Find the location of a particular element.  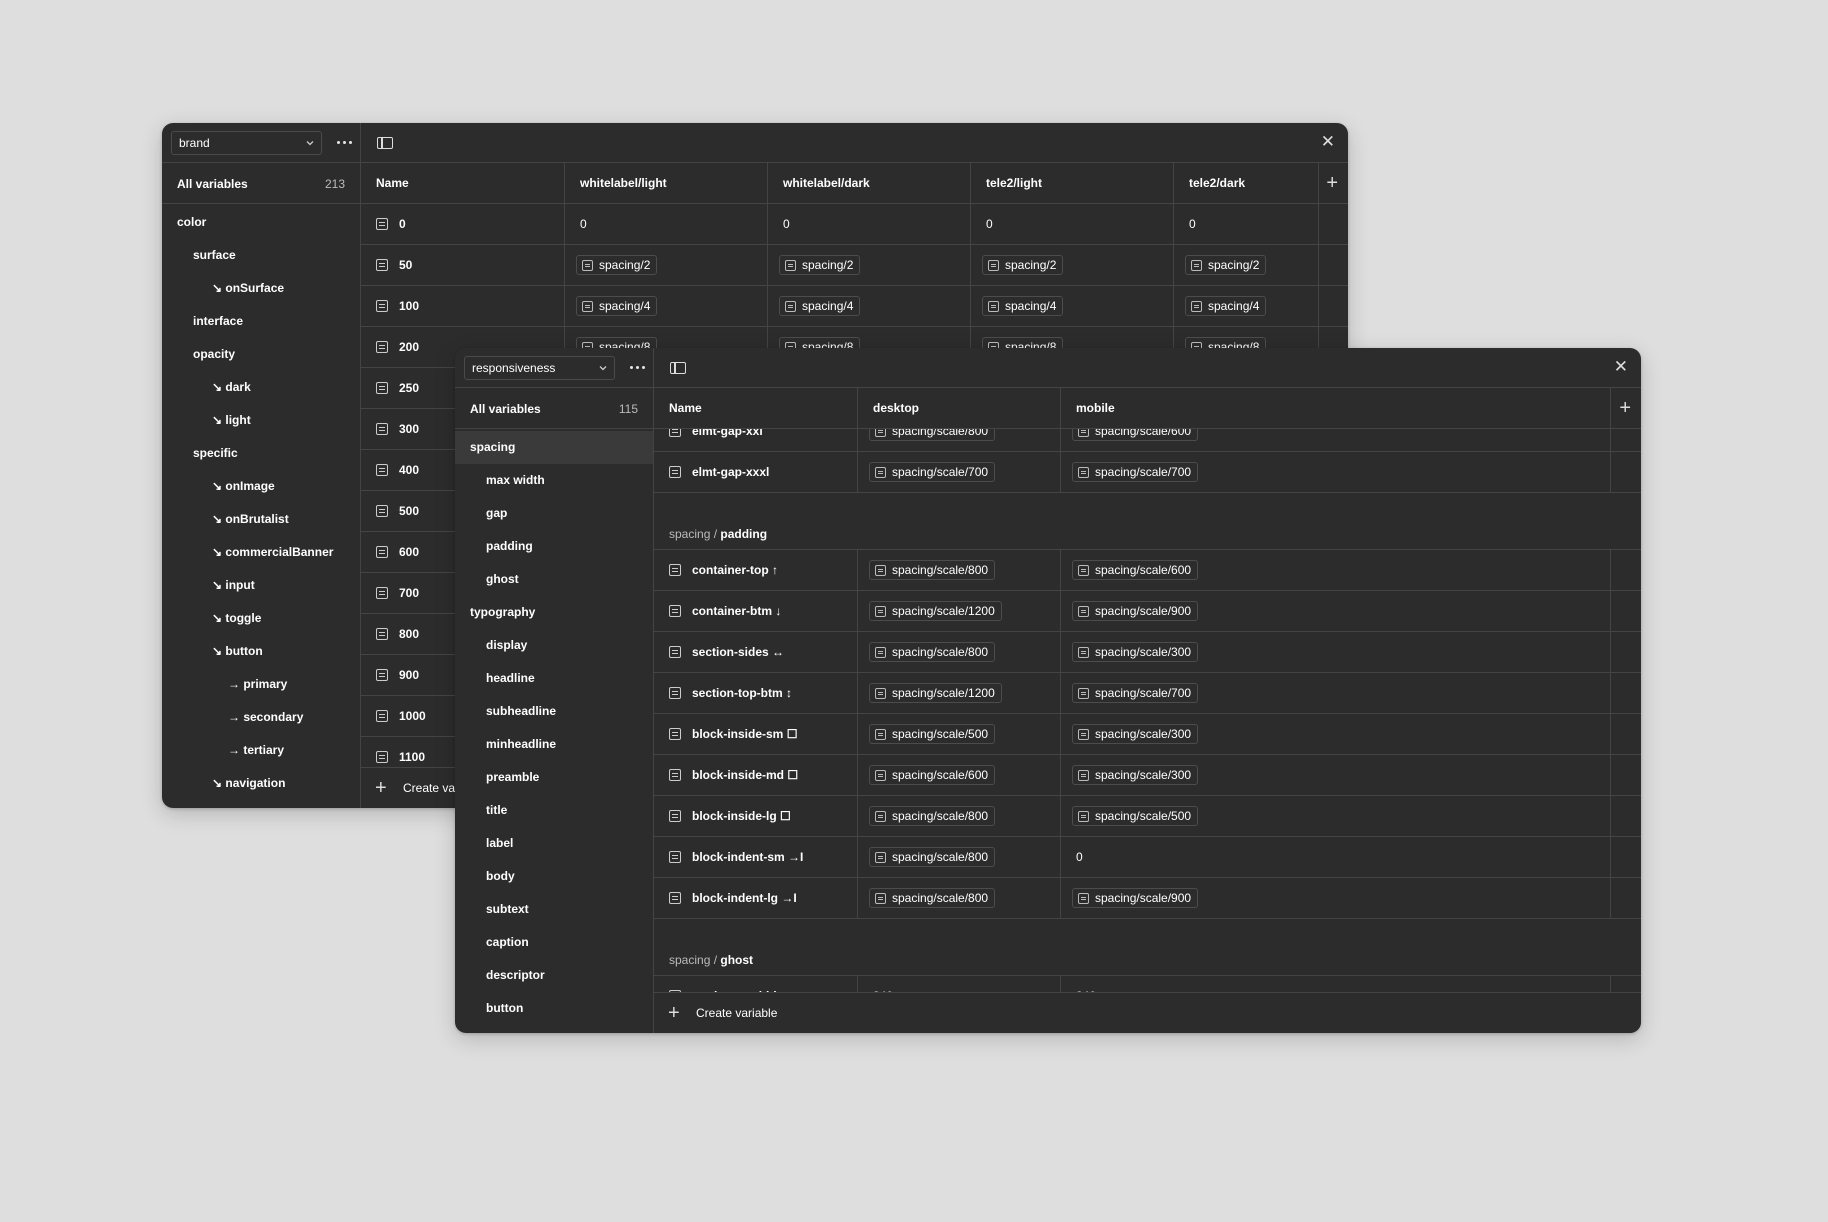

sidebar-group-item: max width is located at coordinates (554, 480).